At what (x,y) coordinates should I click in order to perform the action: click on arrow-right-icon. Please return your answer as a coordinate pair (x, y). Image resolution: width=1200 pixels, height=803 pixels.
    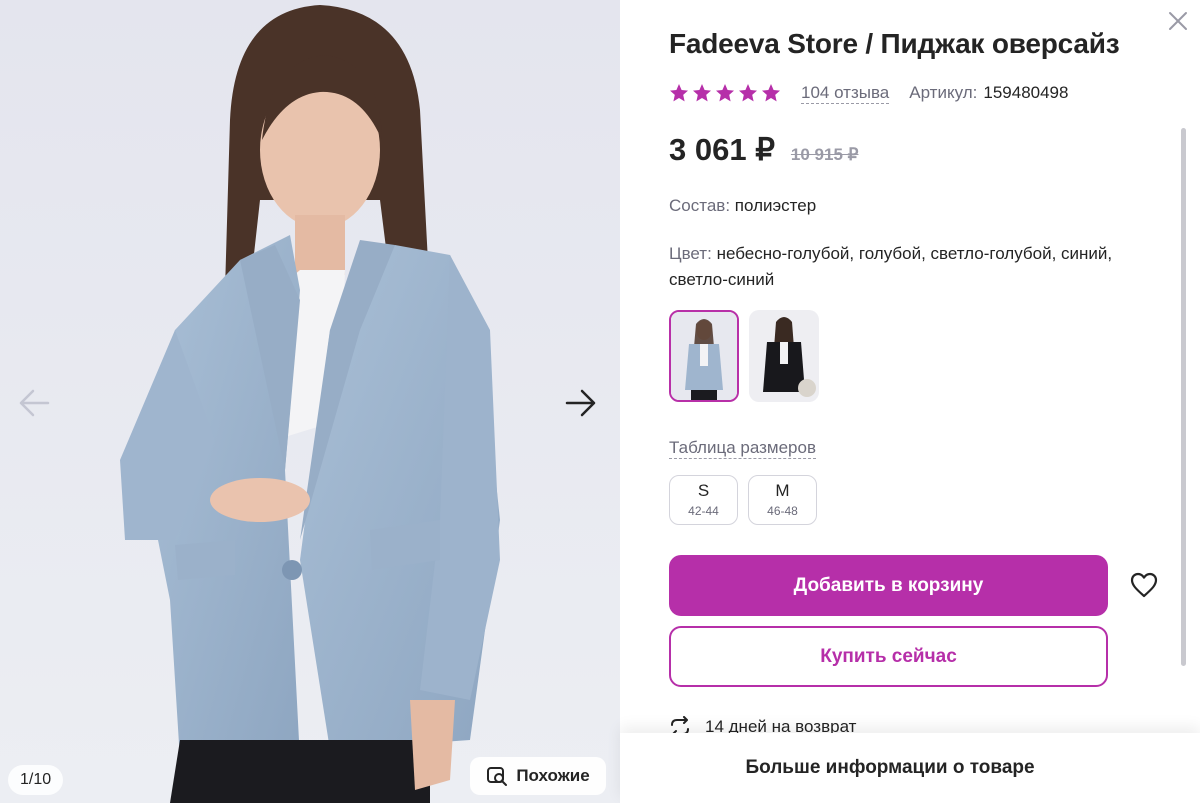
    Looking at the image, I should click on (580, 403).